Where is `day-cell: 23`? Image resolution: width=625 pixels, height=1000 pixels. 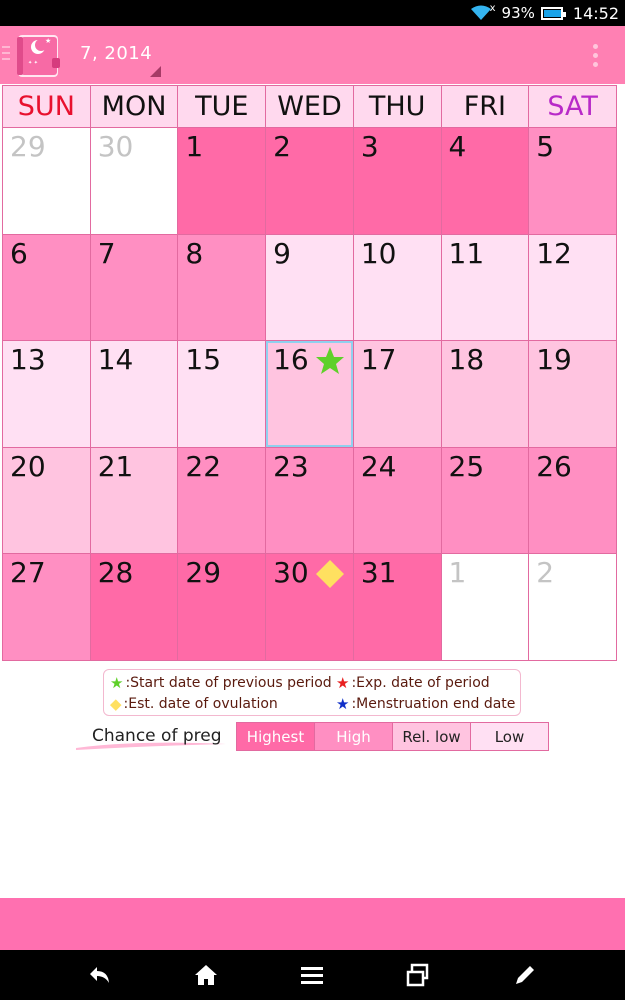 day-cell: 23 is located at coordinates (309, 500).